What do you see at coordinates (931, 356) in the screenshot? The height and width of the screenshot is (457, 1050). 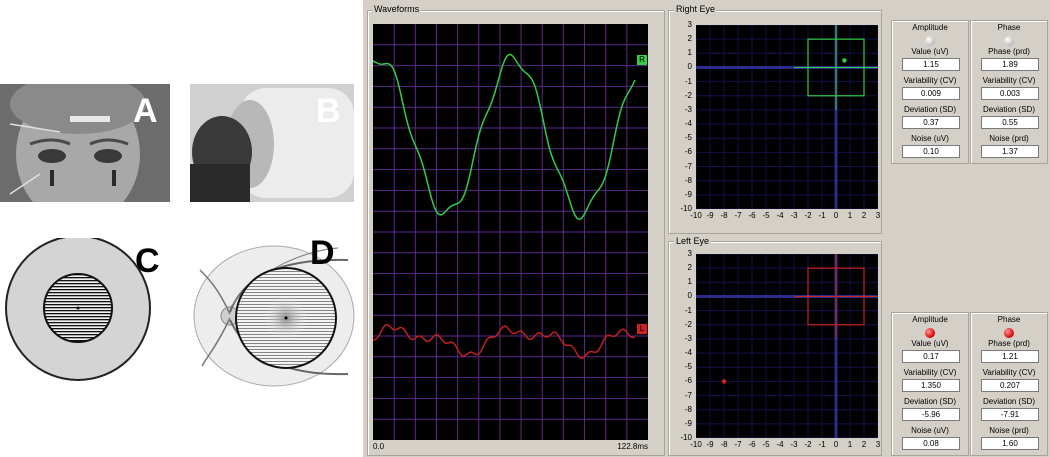 I see `amp-value-field-bottom: 0.17` at bounding box center [931, 356].